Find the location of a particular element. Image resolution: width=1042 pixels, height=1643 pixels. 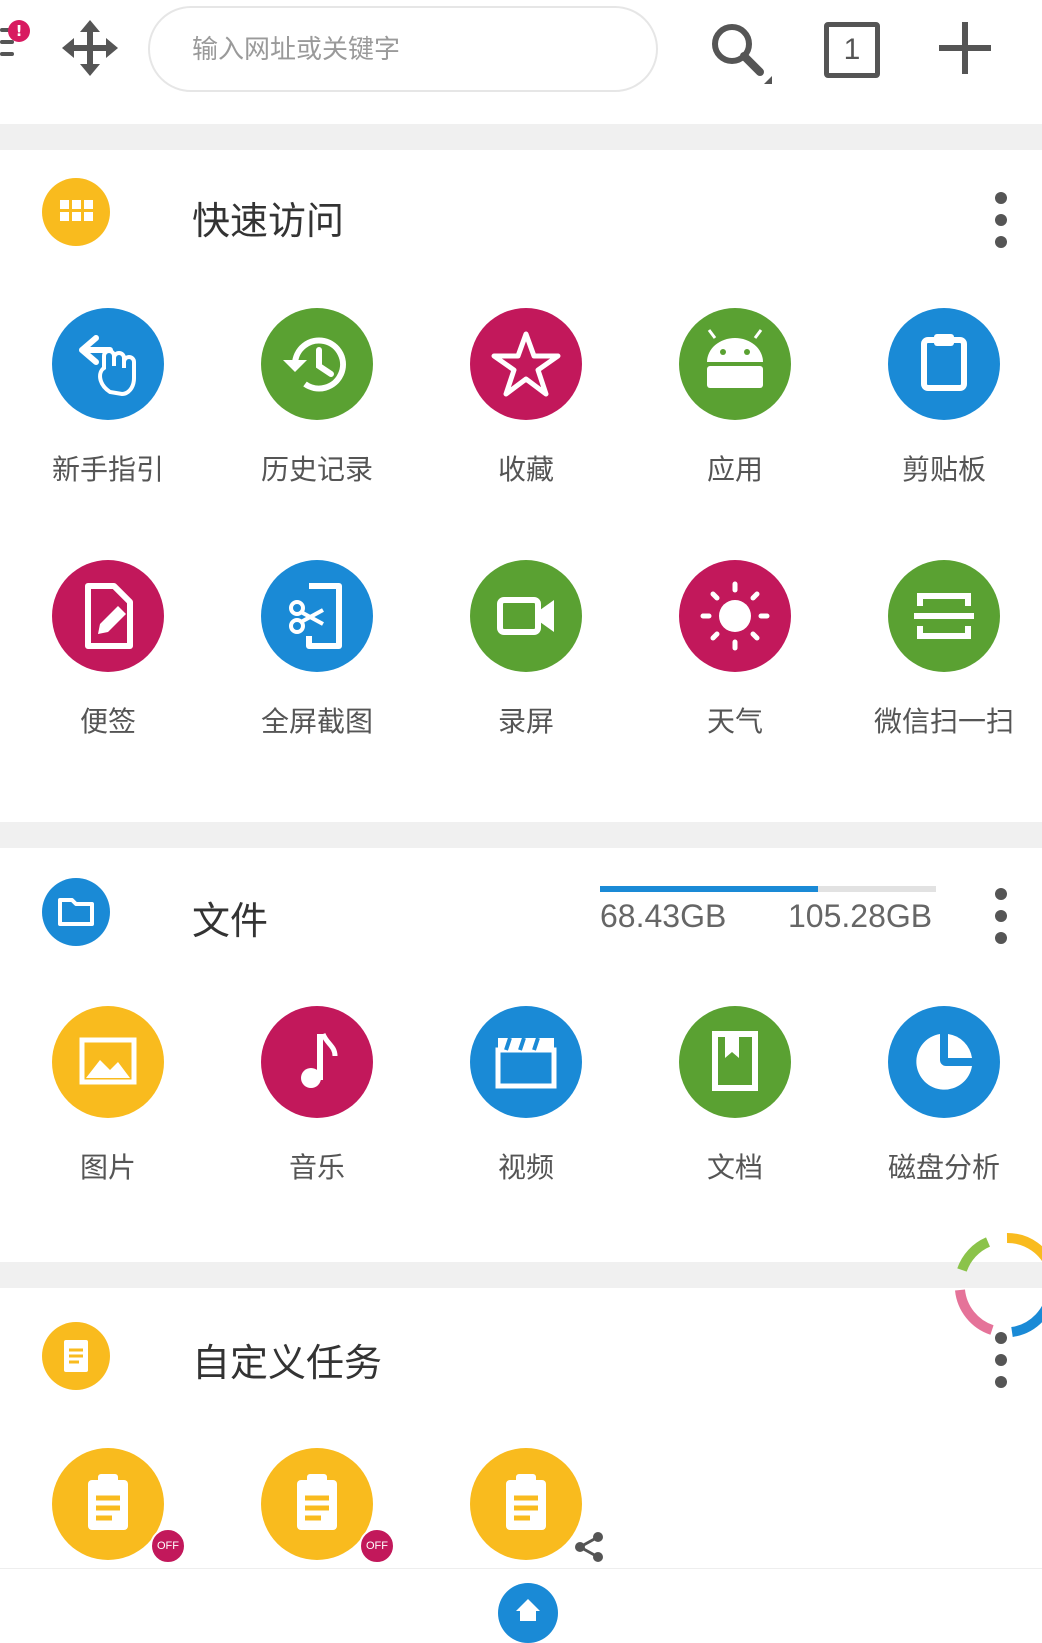

file-tile-videos: 视频 is located at coordinates (526, 1096).